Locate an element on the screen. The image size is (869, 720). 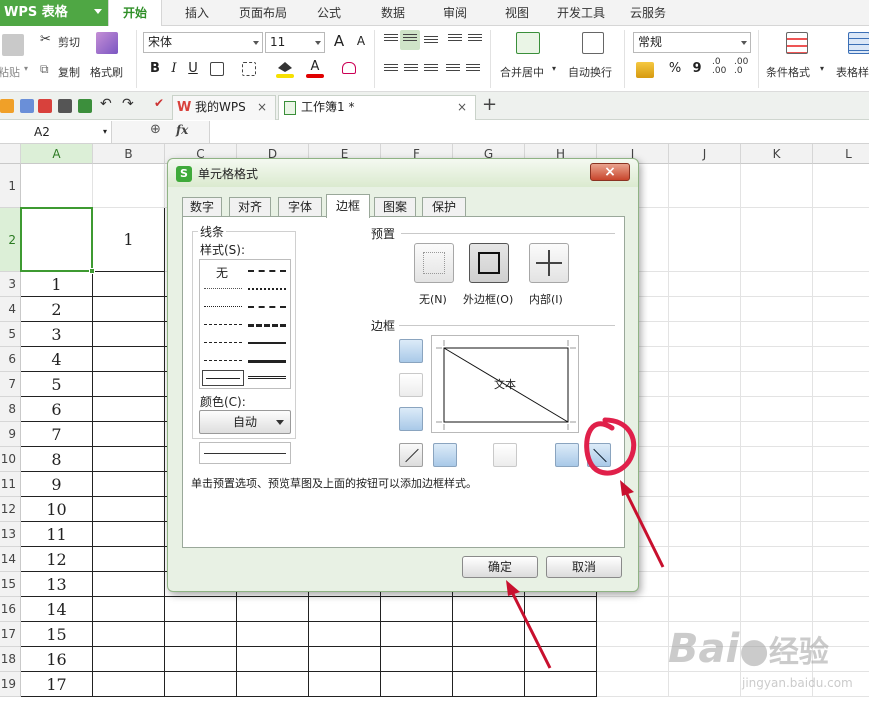
row-header: 13 is located at coordinates (10, 534).